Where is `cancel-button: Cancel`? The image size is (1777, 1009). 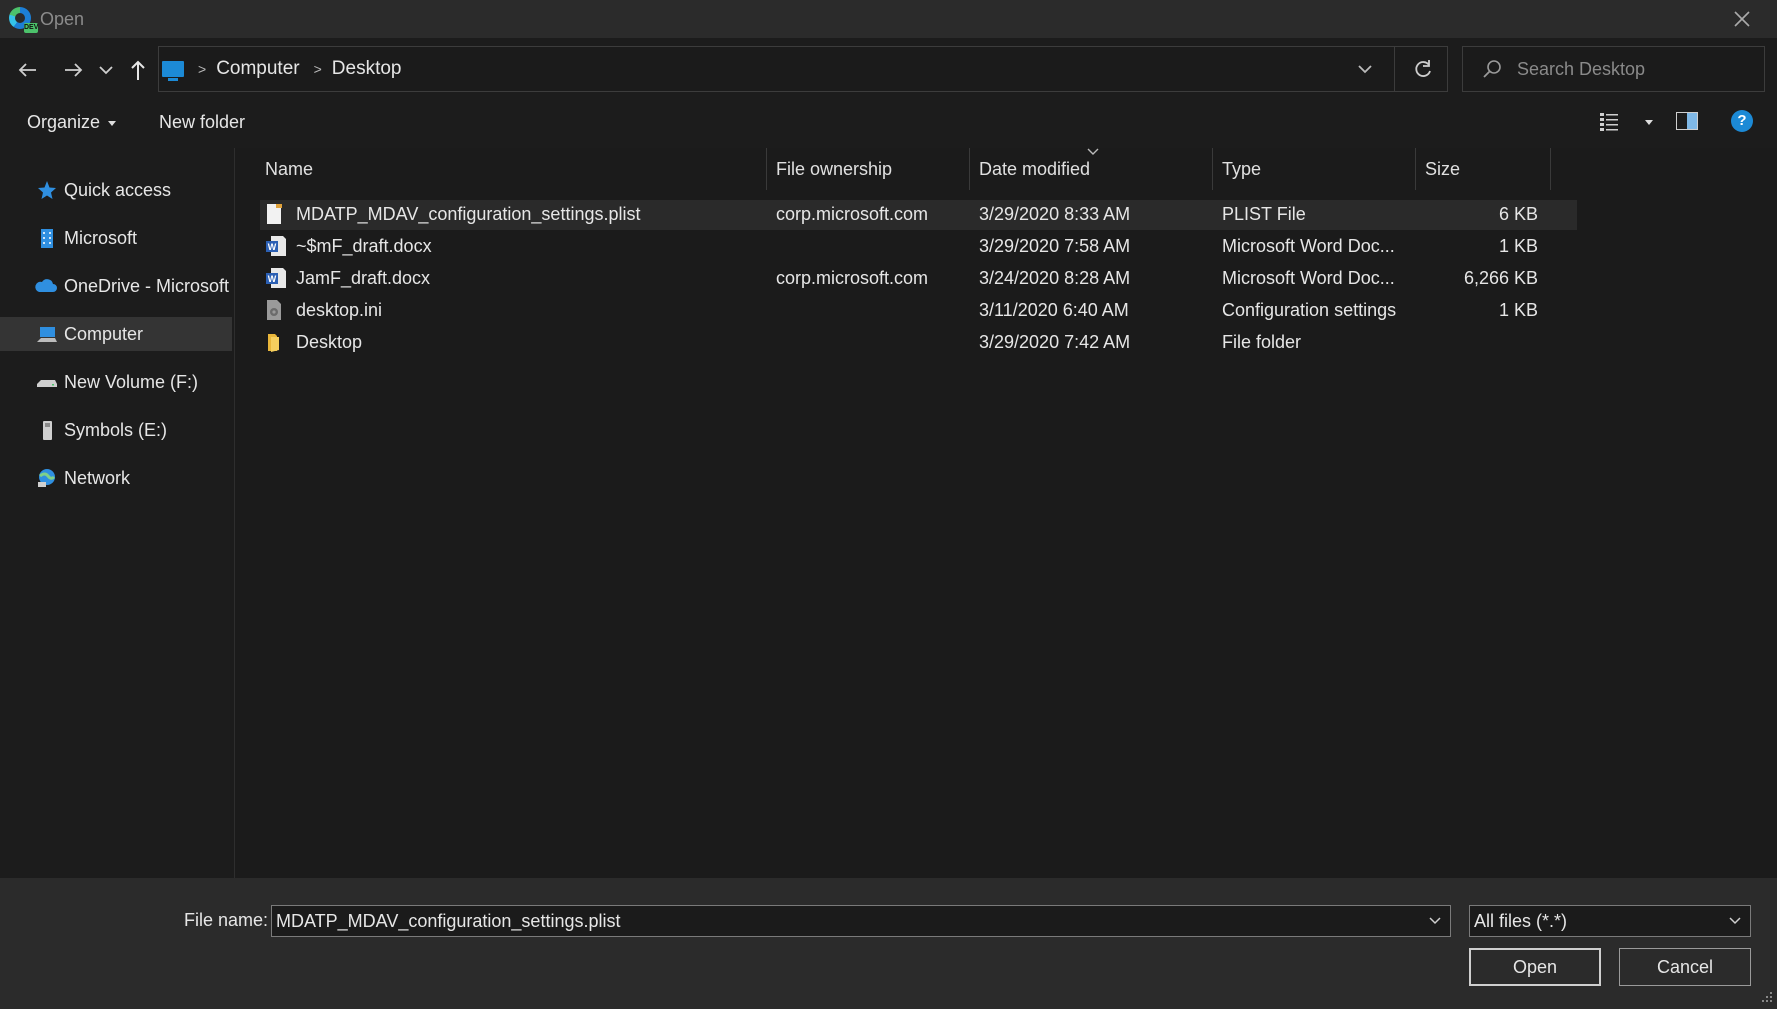
cancel-button: Cancel is located at coordinates (1685, 967).